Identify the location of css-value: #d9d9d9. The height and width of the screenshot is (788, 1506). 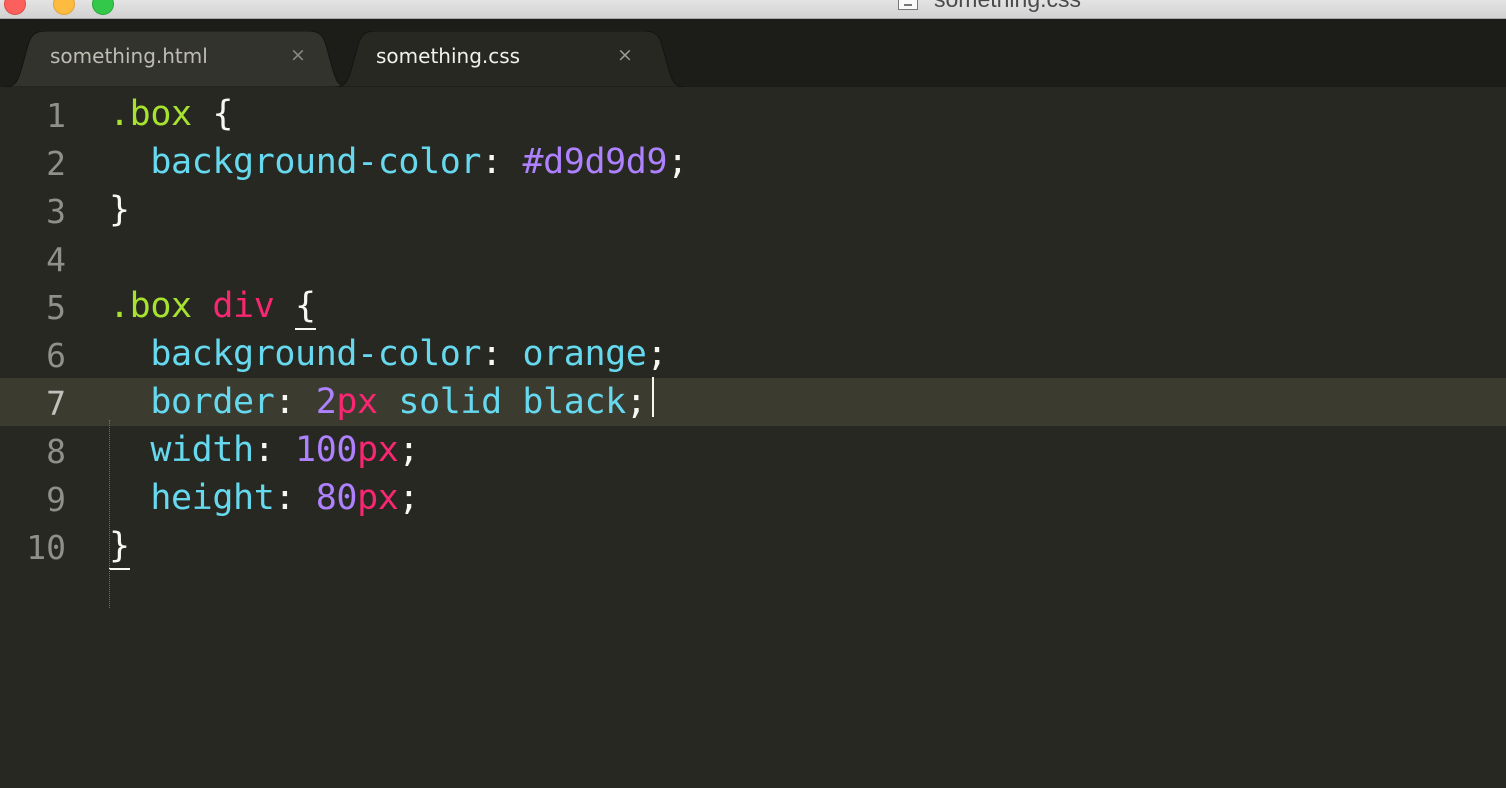
(595, 162).